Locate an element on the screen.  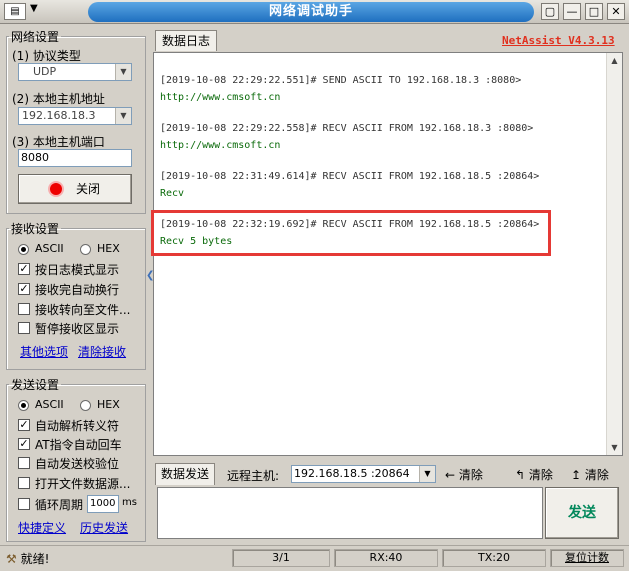
brand-link: NetAssist V4.3.13 is located at coordinates (558, 40).